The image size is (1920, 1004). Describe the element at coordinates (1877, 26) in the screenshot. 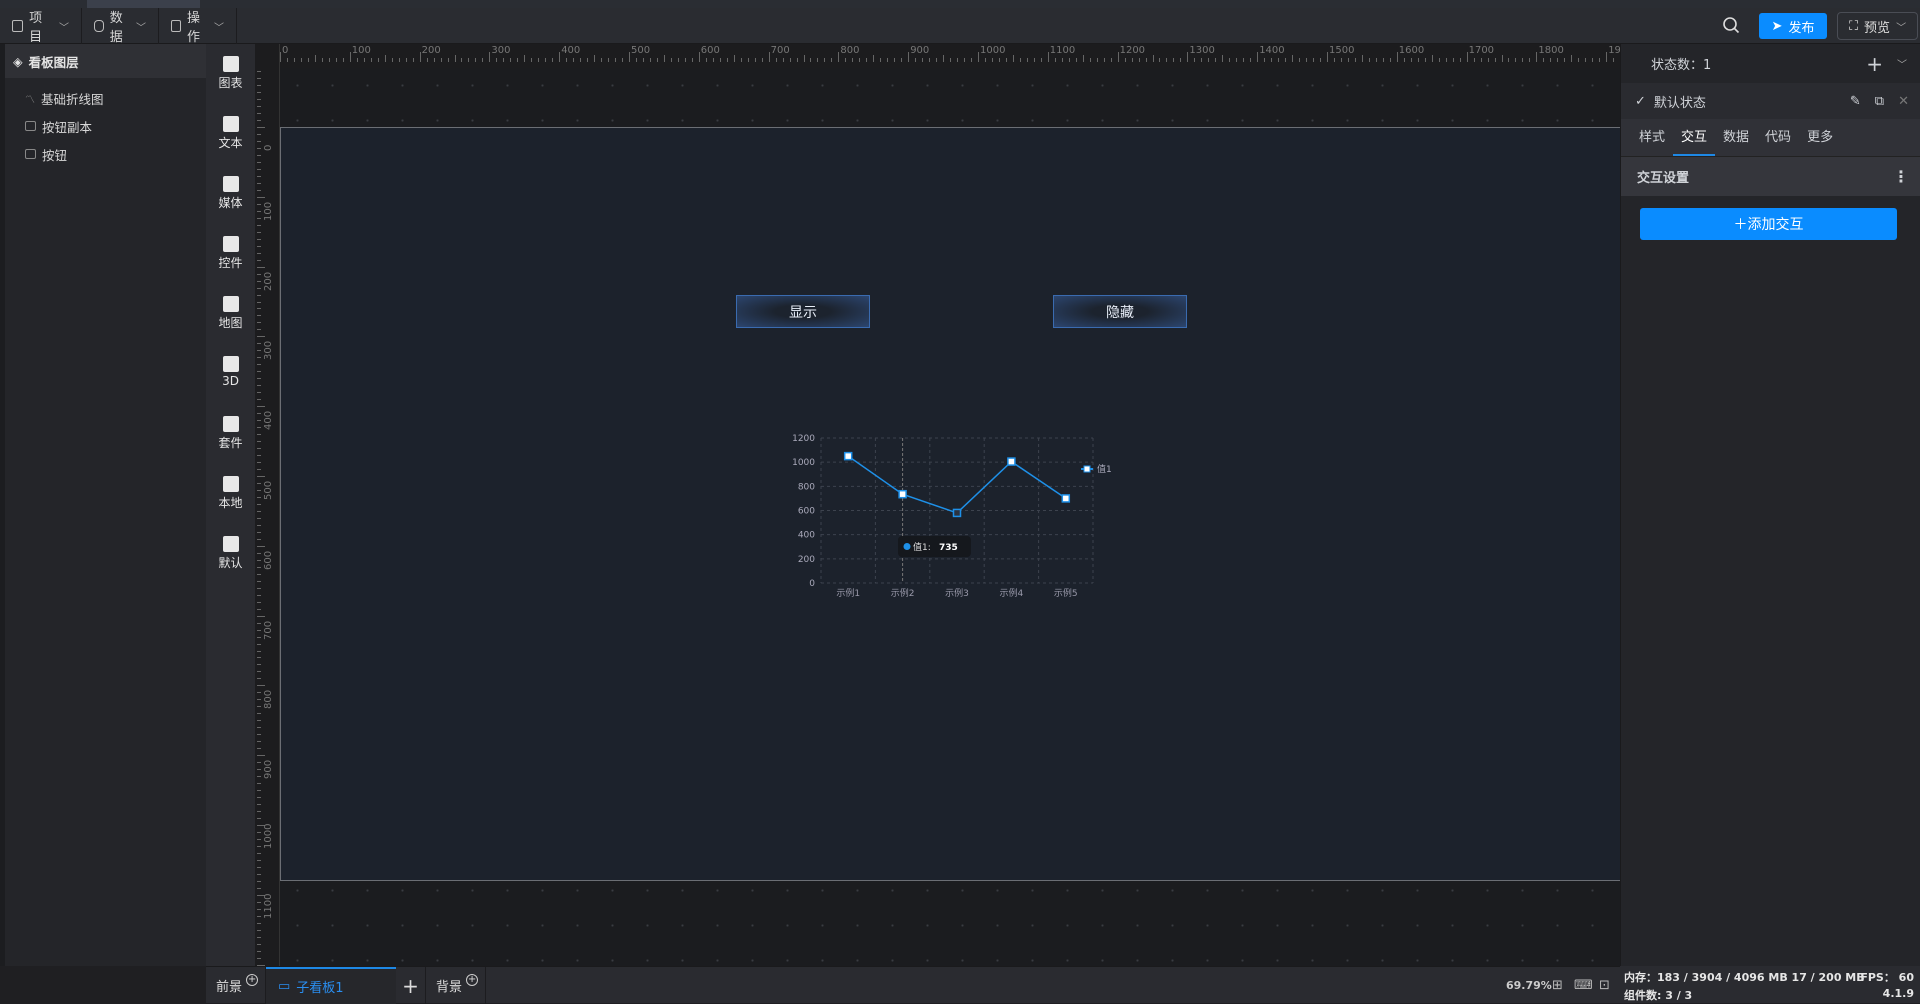

I see `preview-button: ⛶ 预览 ﹀` at that location.